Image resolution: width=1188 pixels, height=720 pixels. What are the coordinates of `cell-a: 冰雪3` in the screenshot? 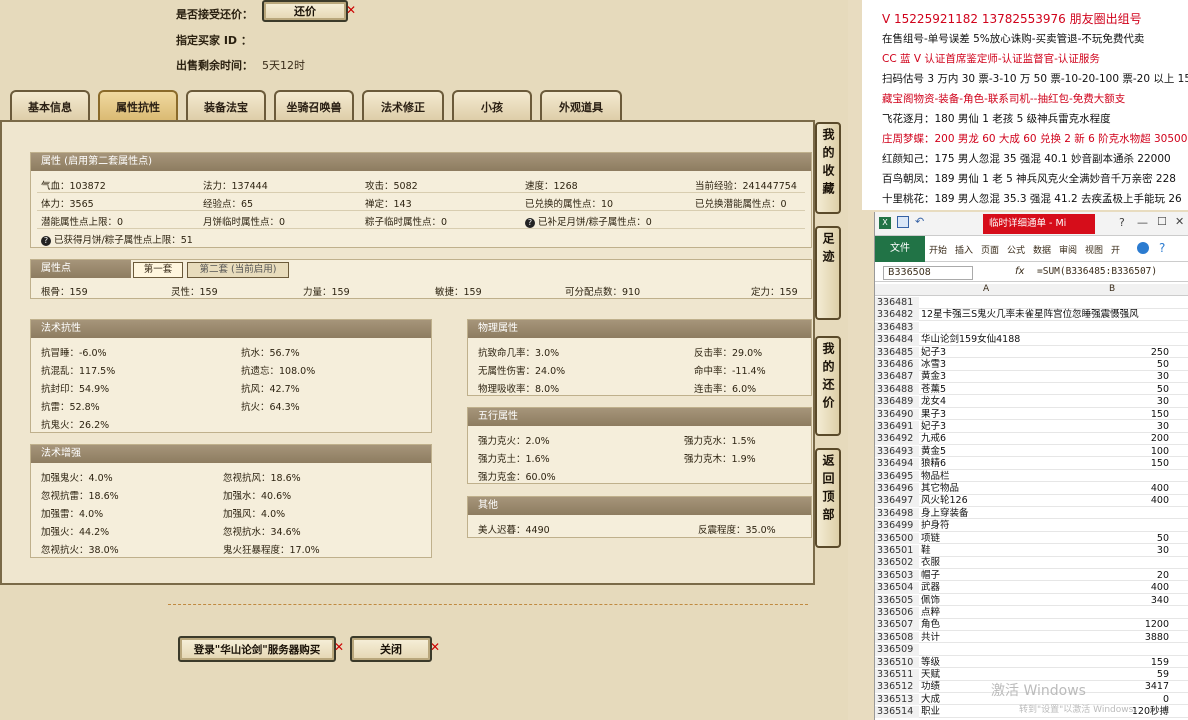 It's located at (933, 365).